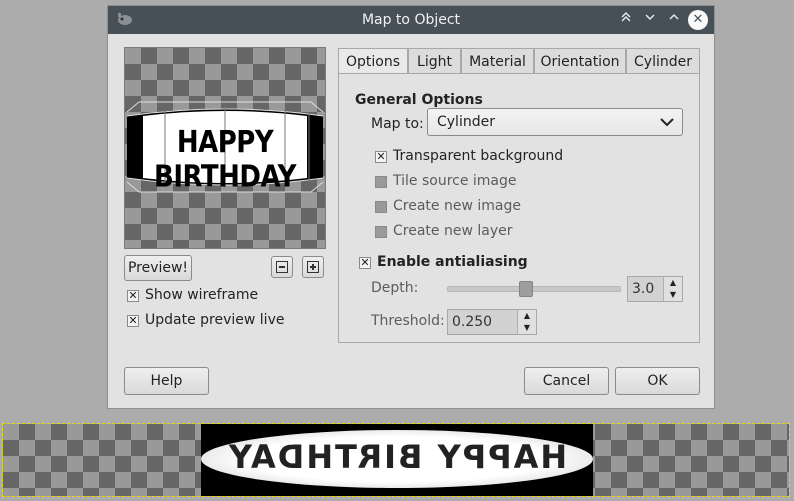  I want to click on zoom-out-icon, so click(282, 267).